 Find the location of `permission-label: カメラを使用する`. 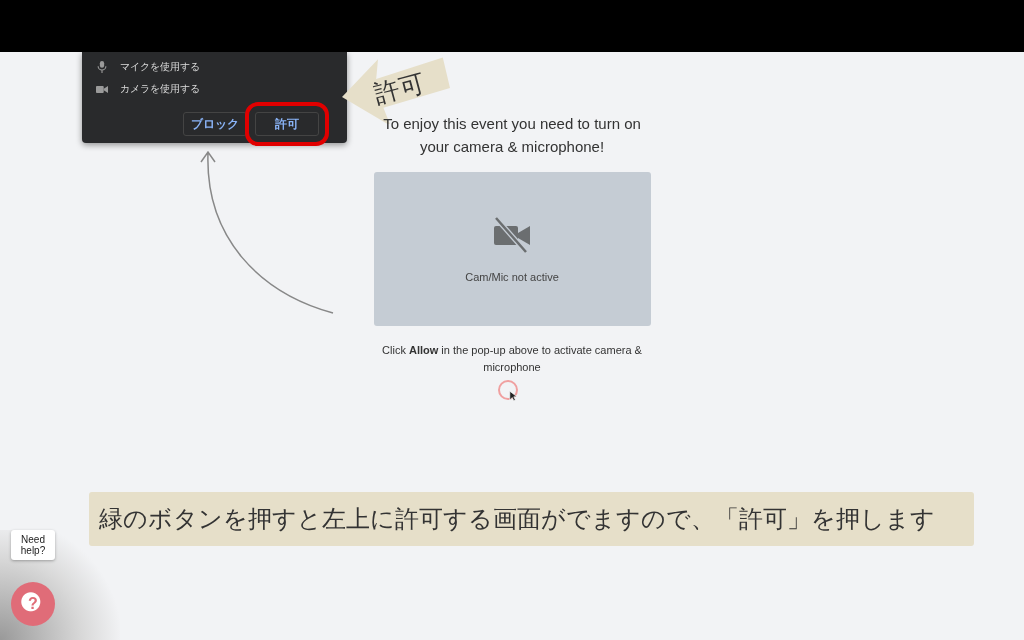

permission-label: カメラを使用する is located at coordinates (160, 89).